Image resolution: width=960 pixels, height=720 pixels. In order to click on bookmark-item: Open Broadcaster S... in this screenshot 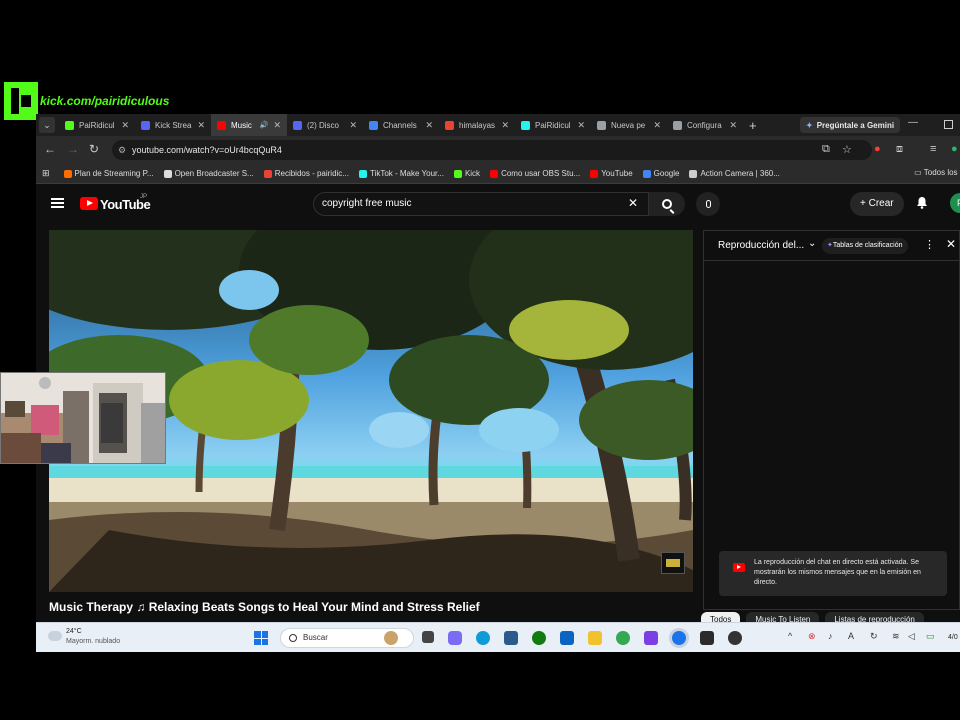, I will do `click(208, 173)`.